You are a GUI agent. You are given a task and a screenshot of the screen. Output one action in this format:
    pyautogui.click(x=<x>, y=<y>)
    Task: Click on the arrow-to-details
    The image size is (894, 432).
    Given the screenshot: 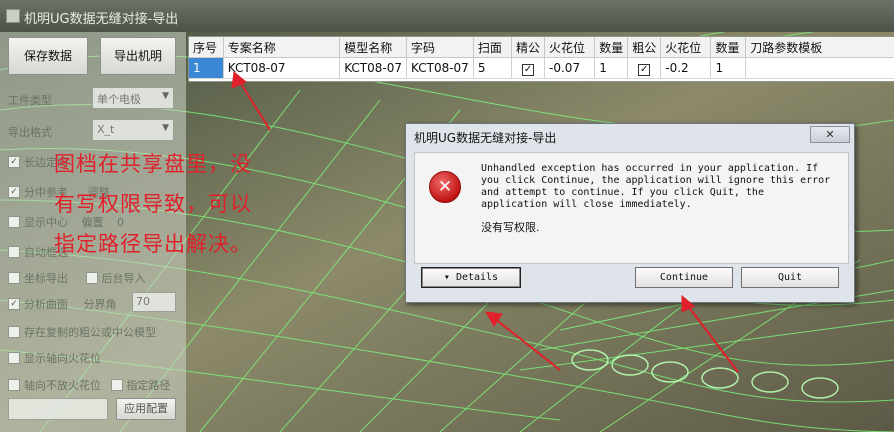 What is the action you would take?
    pyautogui.click(x=527, y=344)
    